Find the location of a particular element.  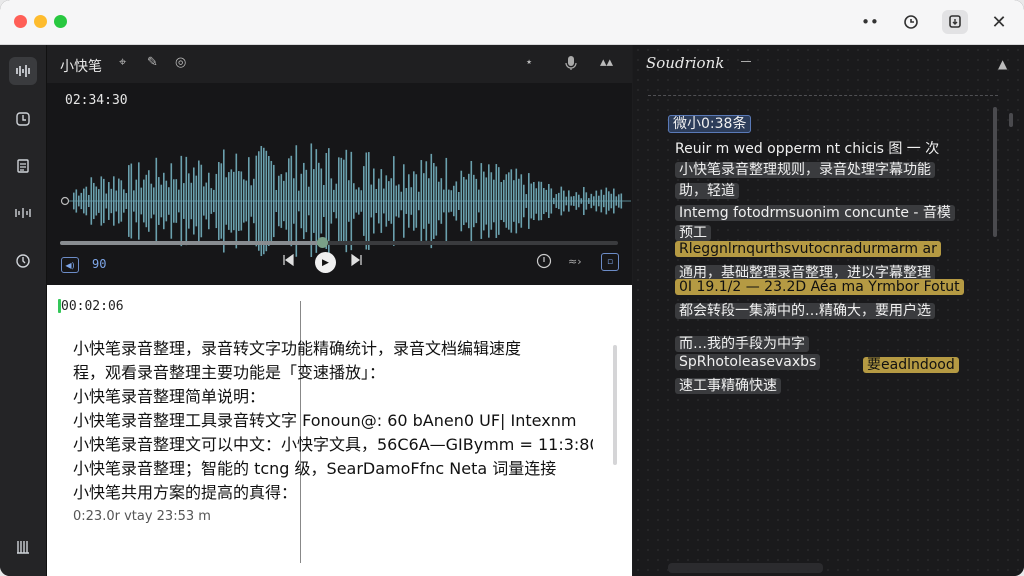

library-icon is located at coordinates (23, 547).